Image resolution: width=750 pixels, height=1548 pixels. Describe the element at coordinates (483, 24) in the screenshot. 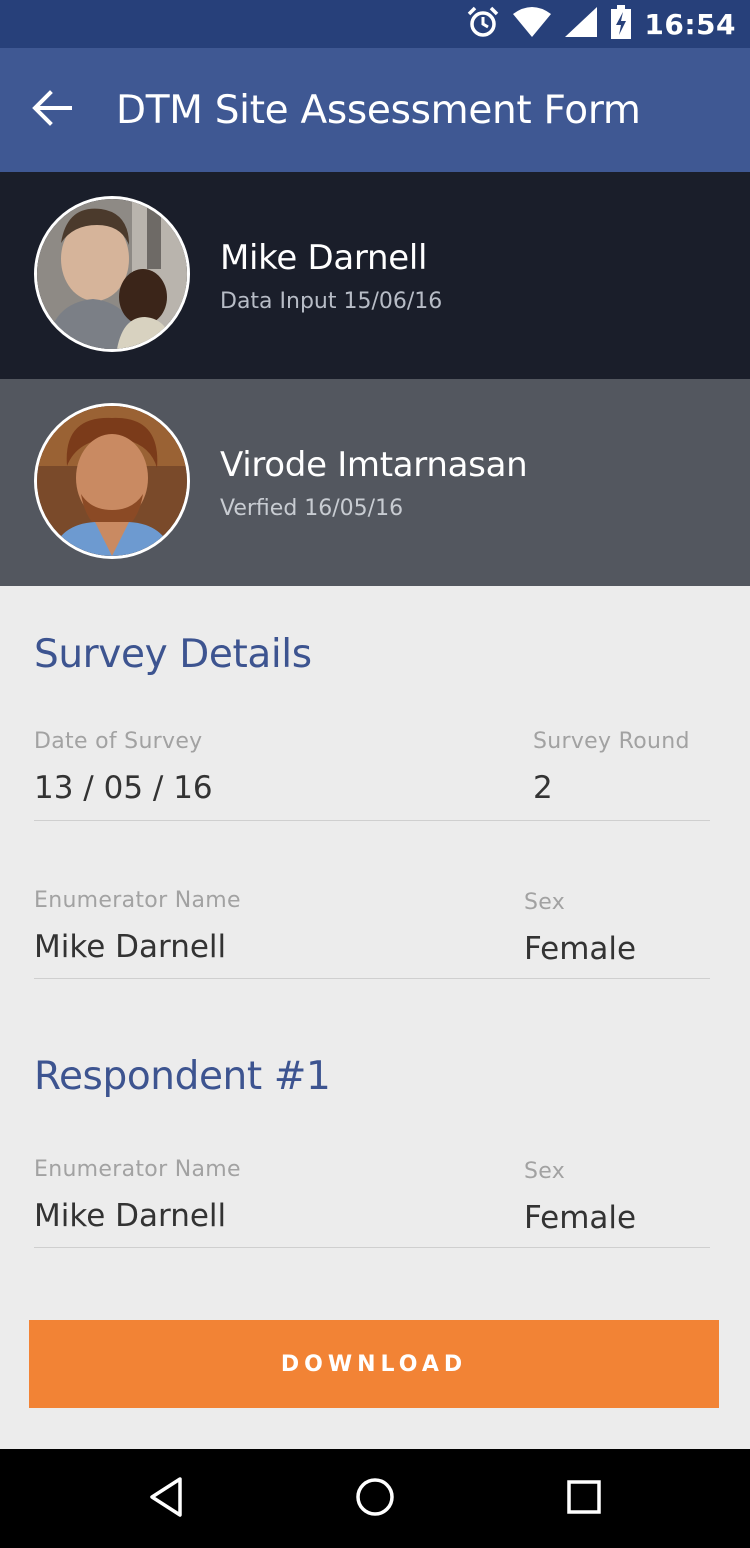

I see `alarm-icon` at that location.